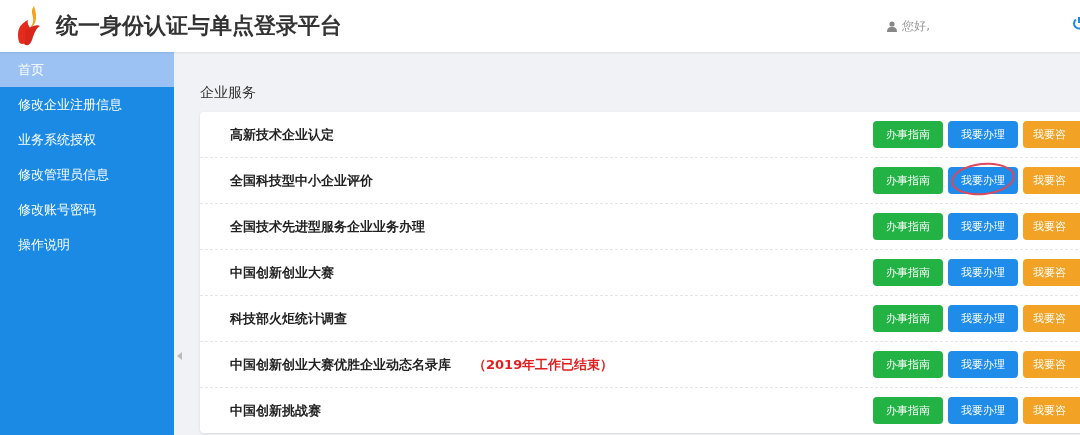  Describe the element at coordinates (916, 26) in the screenshot. I see `greeting: 您好,` at that location.